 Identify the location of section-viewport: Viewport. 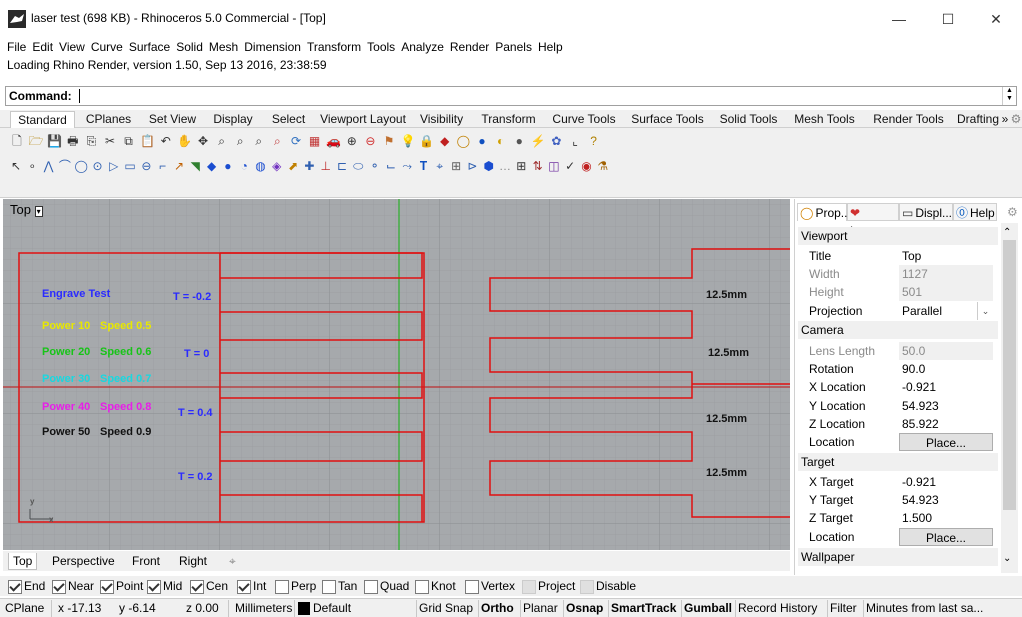
(898, 236).